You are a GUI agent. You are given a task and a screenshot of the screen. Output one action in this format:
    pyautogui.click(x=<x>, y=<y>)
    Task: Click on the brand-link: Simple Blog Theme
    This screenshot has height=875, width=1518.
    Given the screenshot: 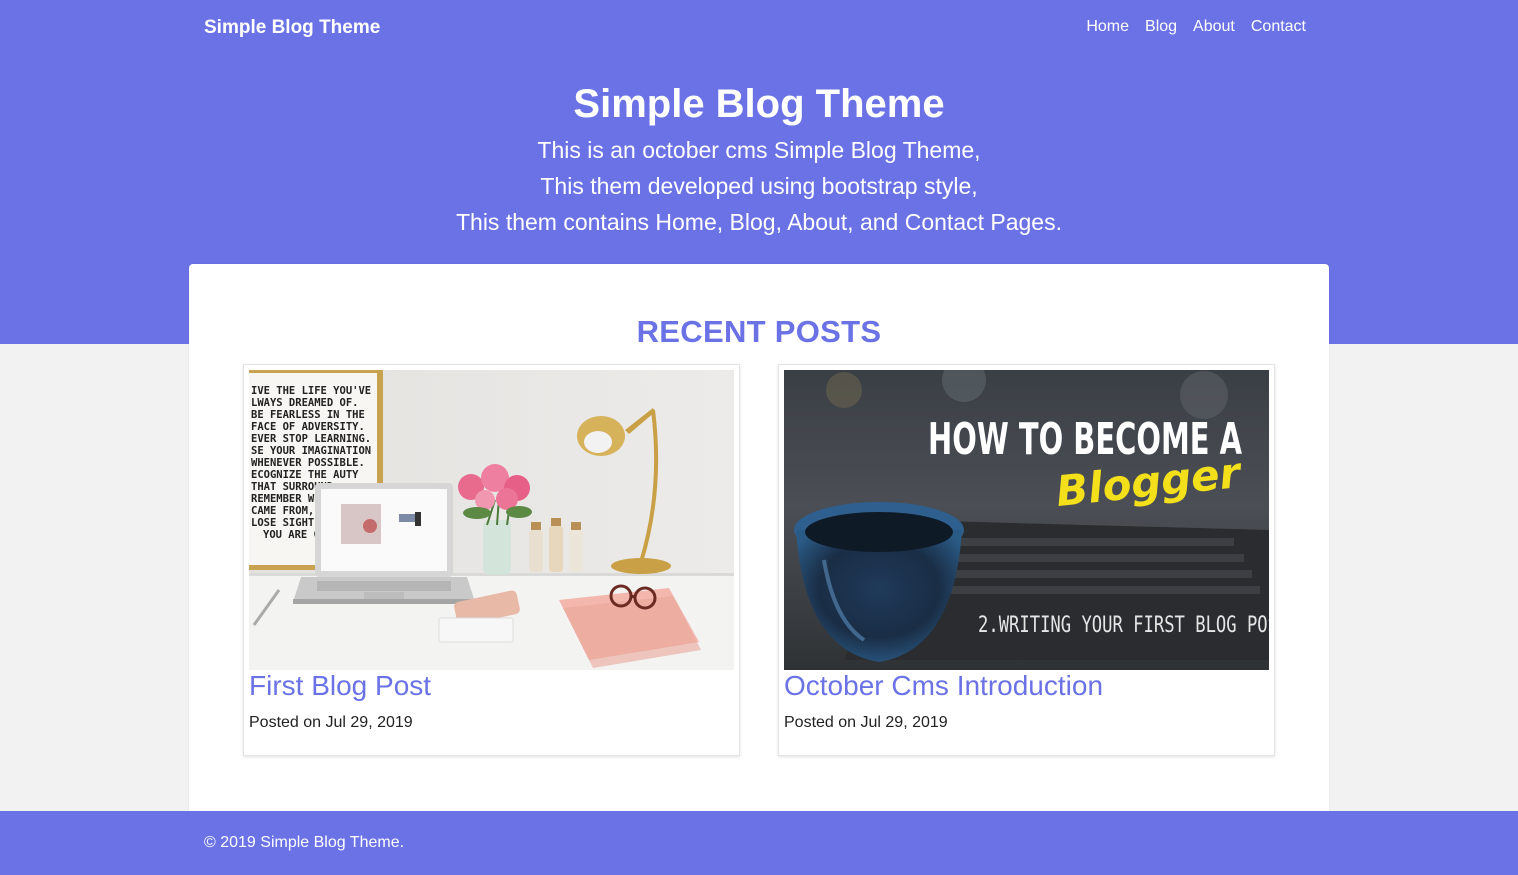 What is the action you would take?
    pyautogui.click(x=292, y=28)
    